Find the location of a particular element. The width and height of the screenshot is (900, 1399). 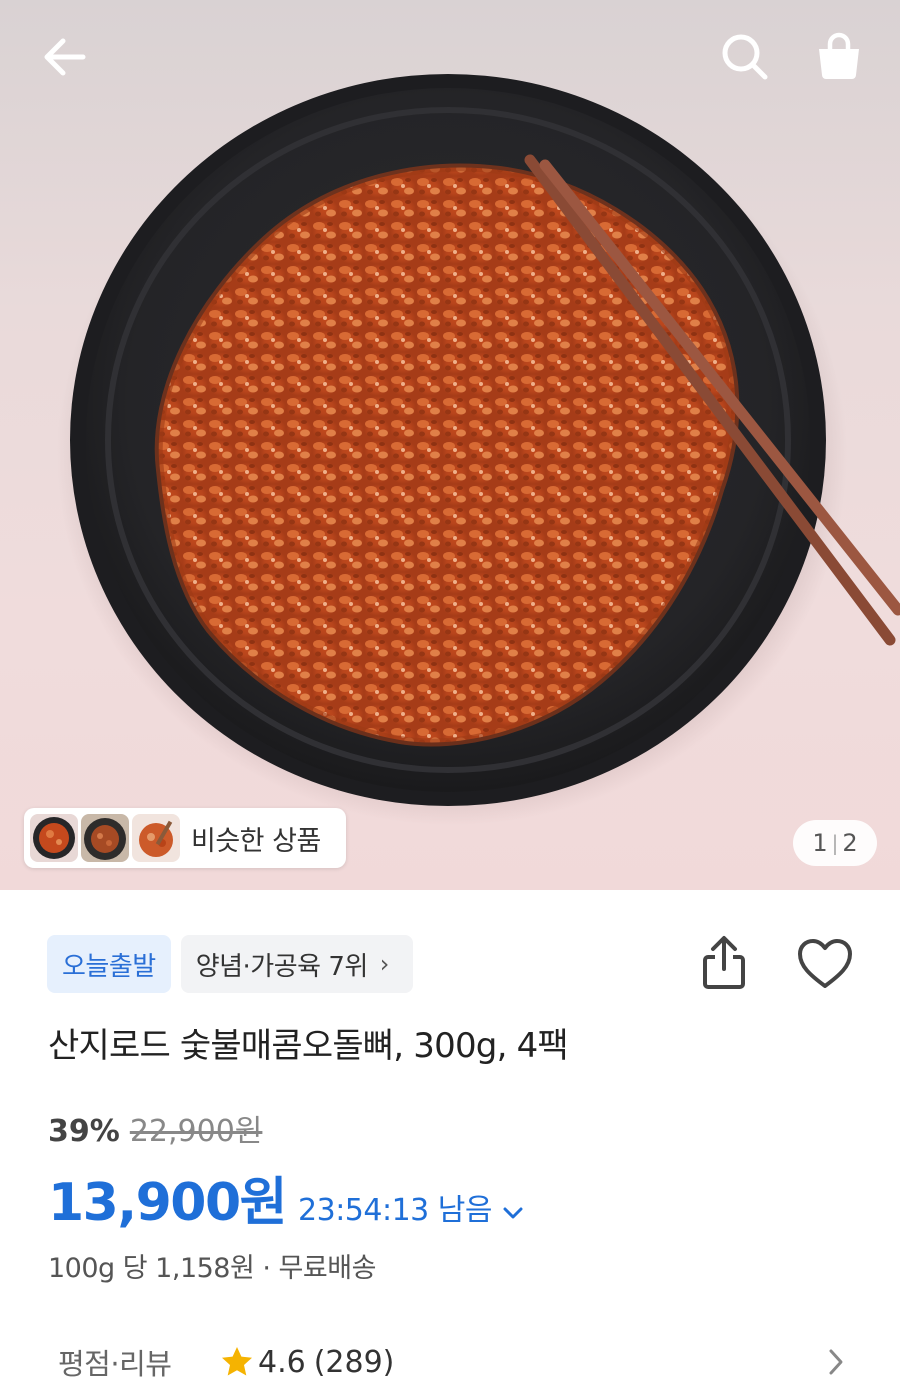

rating-review-row: 평점·리뷰 4.6 (289) is located at coordinates (450, 1362).